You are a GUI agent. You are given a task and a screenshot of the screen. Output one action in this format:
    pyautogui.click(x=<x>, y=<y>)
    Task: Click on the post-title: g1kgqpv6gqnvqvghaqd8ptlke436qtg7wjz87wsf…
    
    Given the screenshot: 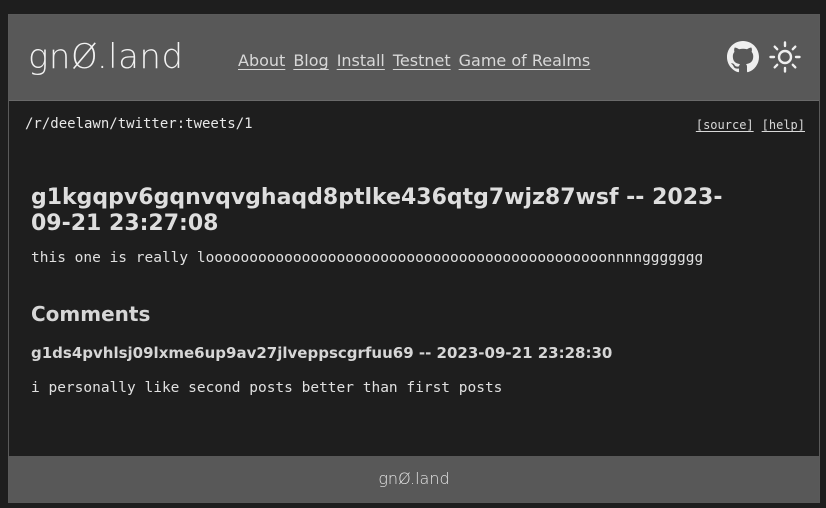 What is the action you would take?
    pyautogui.click(x=377, y=210)
    